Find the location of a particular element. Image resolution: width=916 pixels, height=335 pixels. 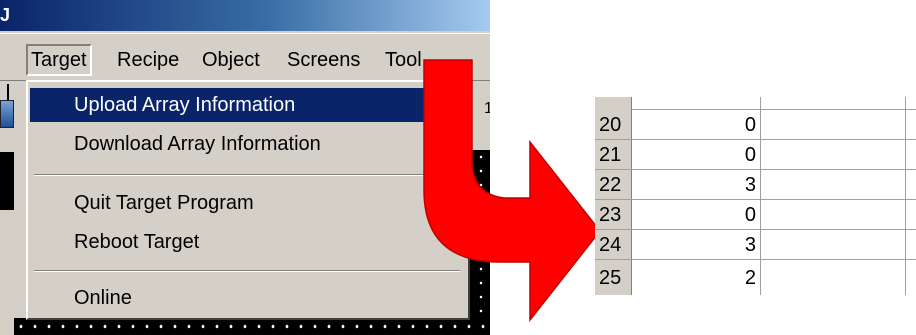

dark-panel is located at coordinates (7, 181).